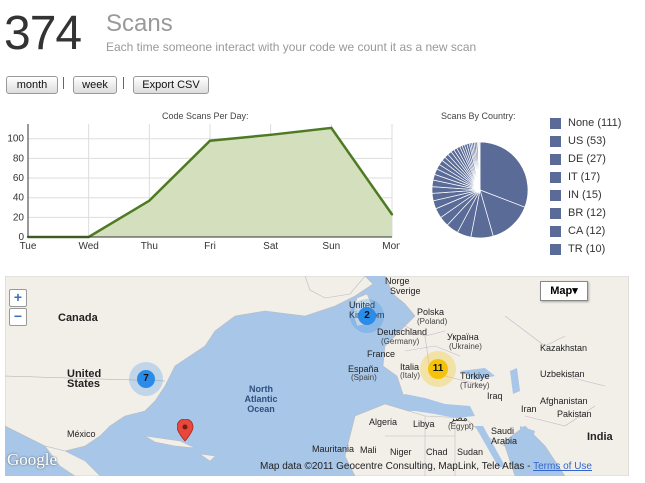  What do you see at coordinates (587, 141) in the screenshot?
I see `legend-label: US (53)` at bounding box center [587, 141].